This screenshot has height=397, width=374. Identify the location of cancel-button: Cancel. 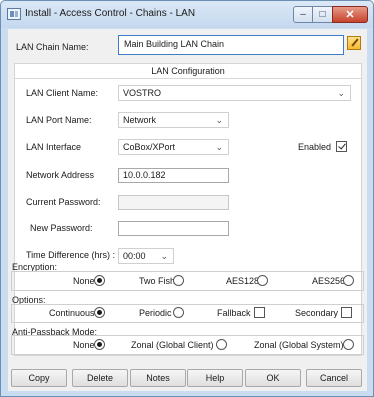
(334, 378).